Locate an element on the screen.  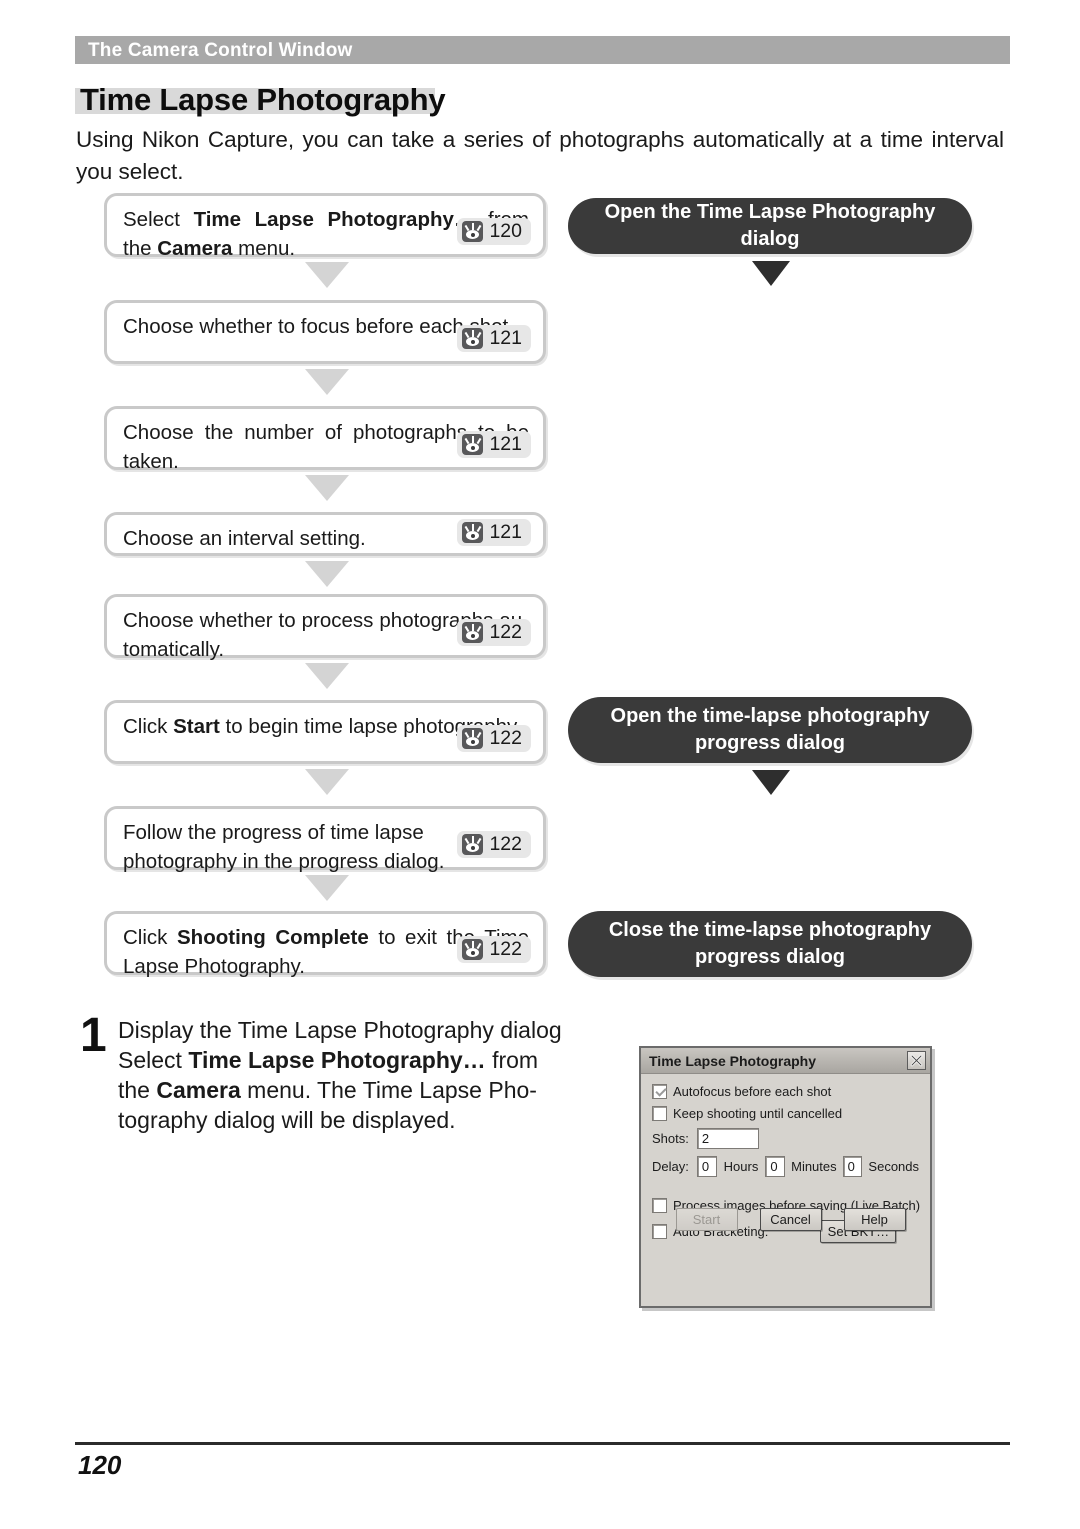
flow-step-8-bold: Shooting Complete is located at coordinates (273, 937).